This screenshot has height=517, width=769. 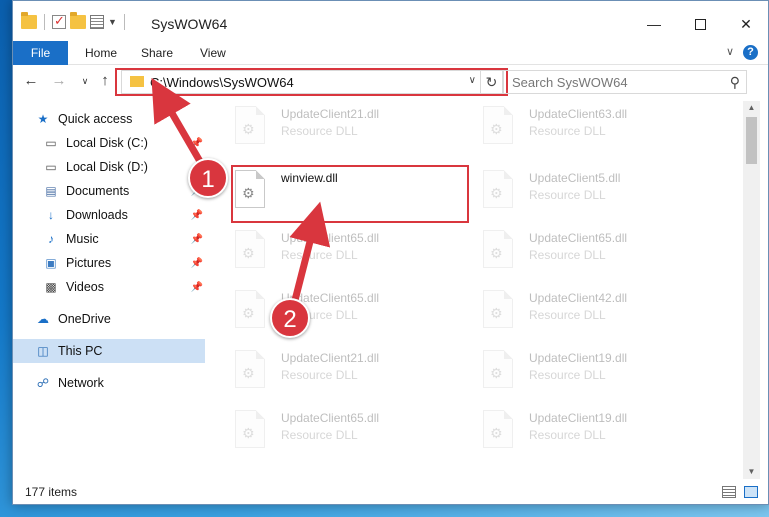 I want to click on search-icon: ⚲, so click(x=735, y=82).